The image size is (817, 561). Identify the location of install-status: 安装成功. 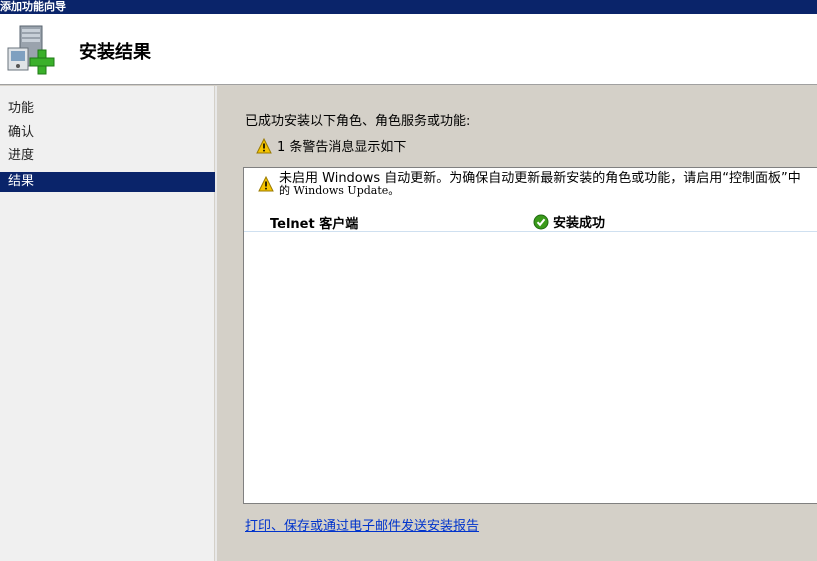
(569, 221).